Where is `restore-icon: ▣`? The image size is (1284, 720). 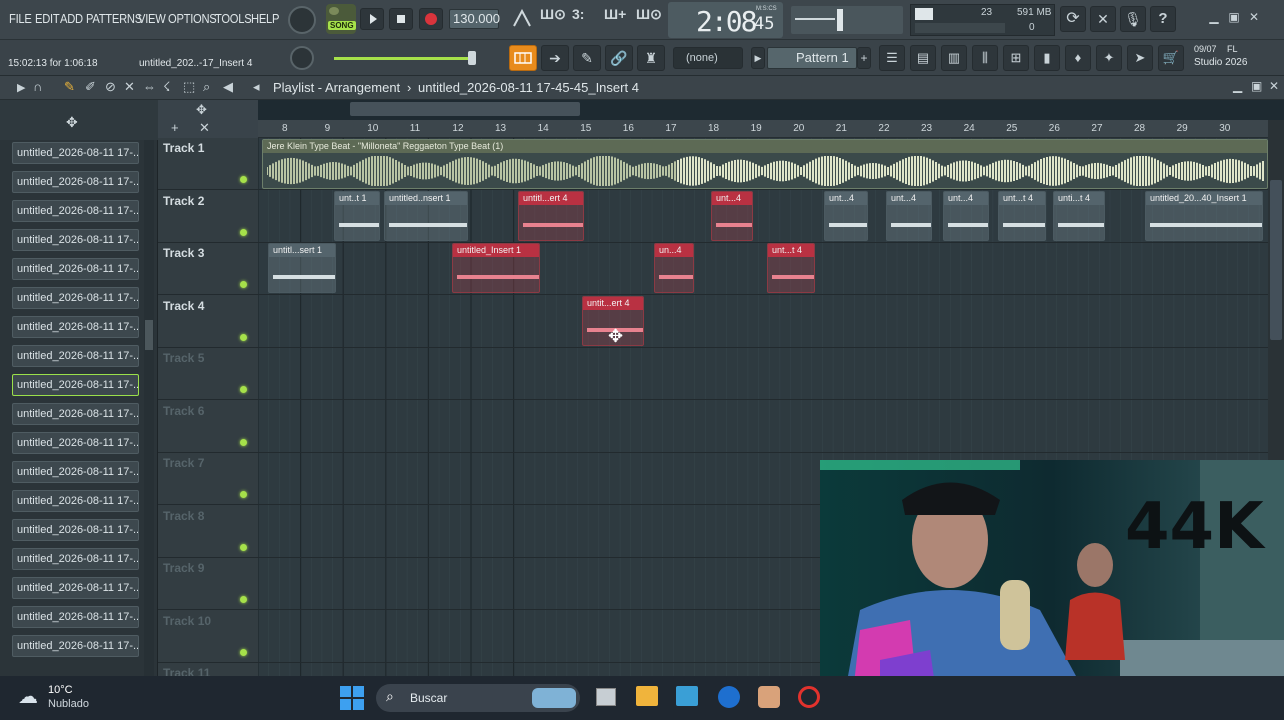 restore-icon: ▣ is located at coordinates (1234, 18).